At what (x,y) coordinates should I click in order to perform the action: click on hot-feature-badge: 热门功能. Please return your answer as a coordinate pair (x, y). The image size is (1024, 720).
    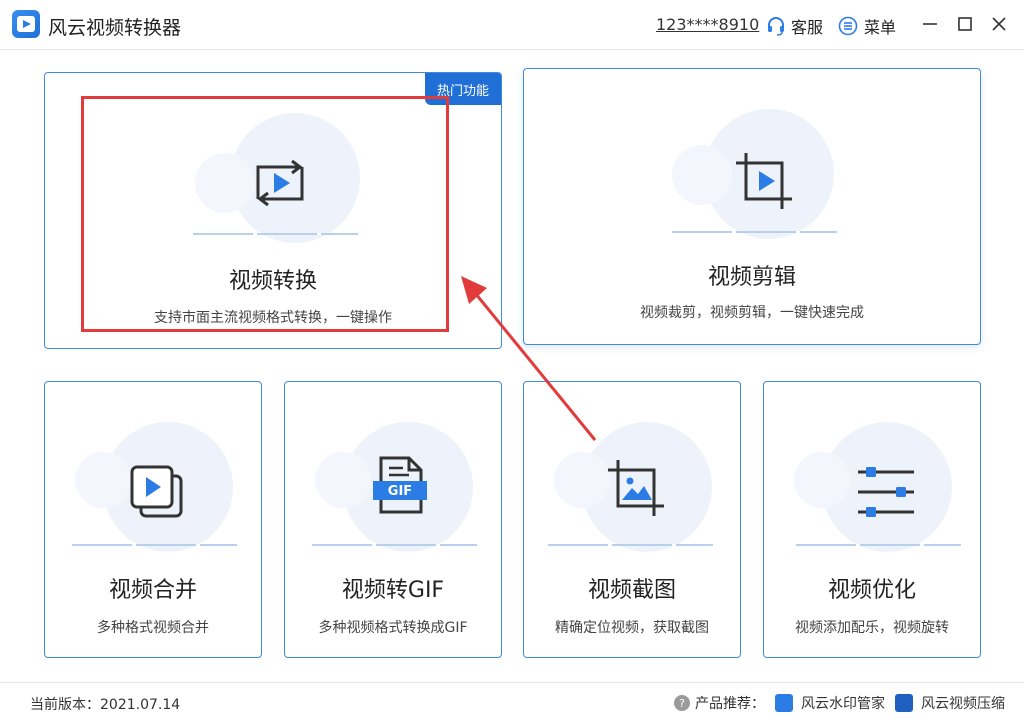
    Looking at the image, I should click on (463, 89).